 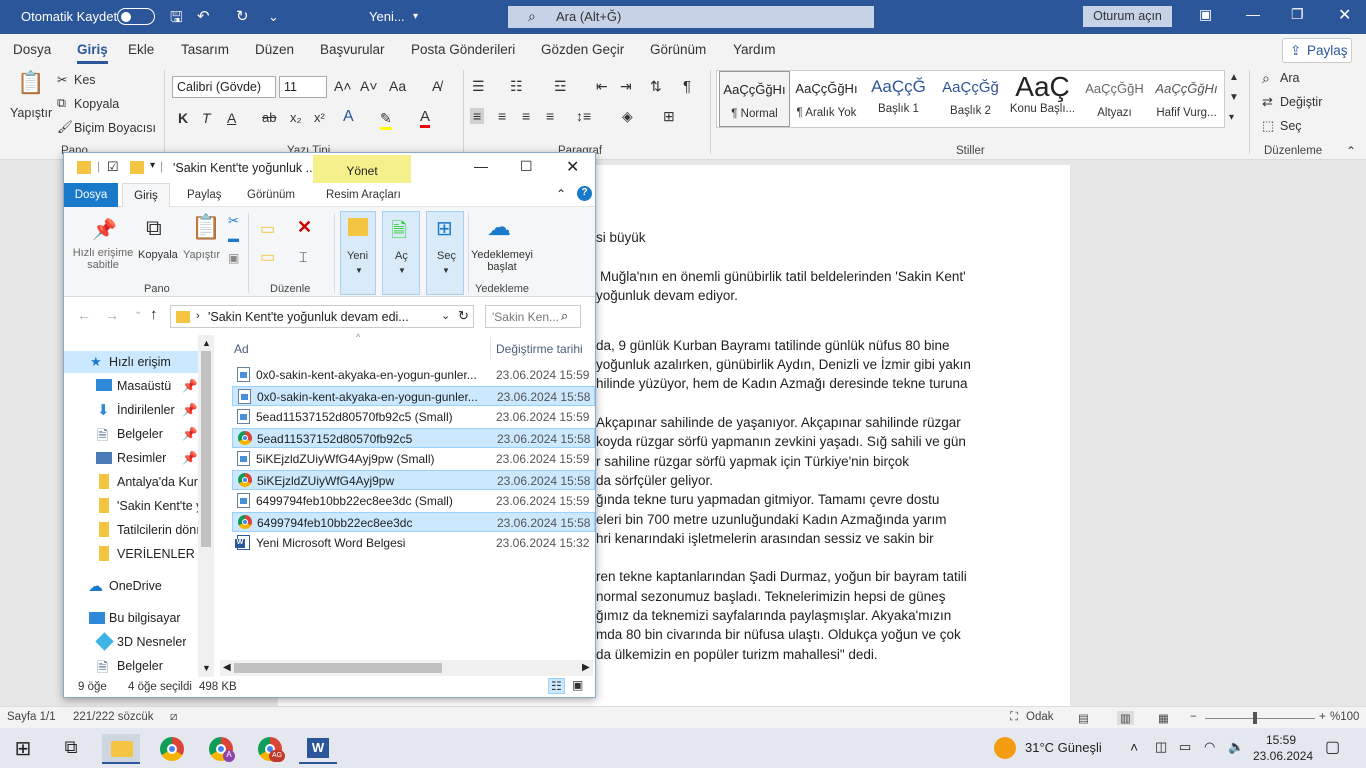 I want to click on show-marks-icon: ¶, so click(x=687, y=86).